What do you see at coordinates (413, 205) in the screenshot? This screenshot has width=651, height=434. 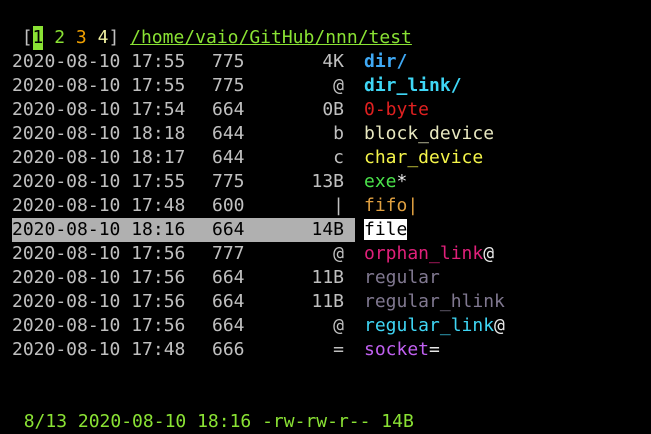 I see `file-type-indicator: |` at bounding box center [413, 205].